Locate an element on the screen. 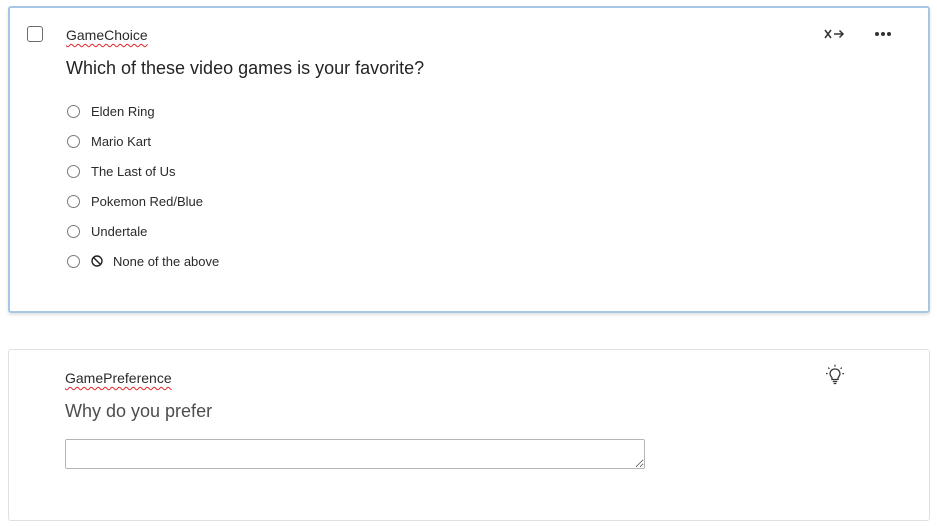 This screenshot has width=937, height=527. question-select-checkbox is located at coordinates (35, 34).